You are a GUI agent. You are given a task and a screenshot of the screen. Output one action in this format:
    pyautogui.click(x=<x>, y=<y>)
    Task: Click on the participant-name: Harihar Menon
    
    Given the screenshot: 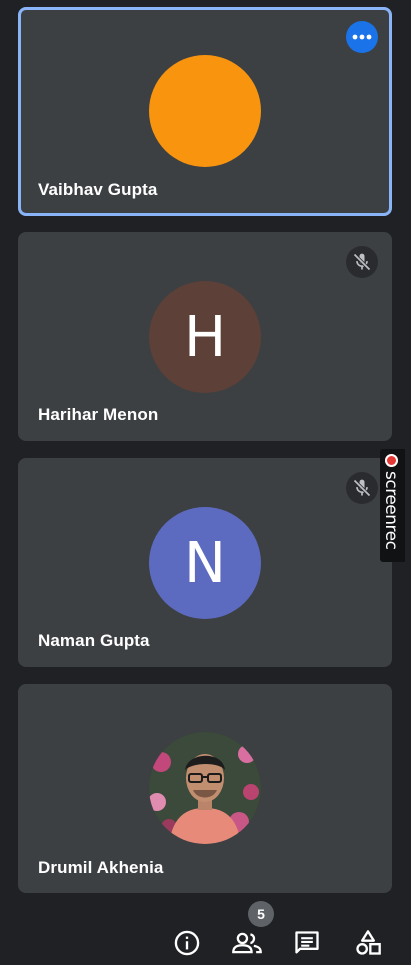 What is the action you would take?
    pyautogui.click(x=98, y=414)
    